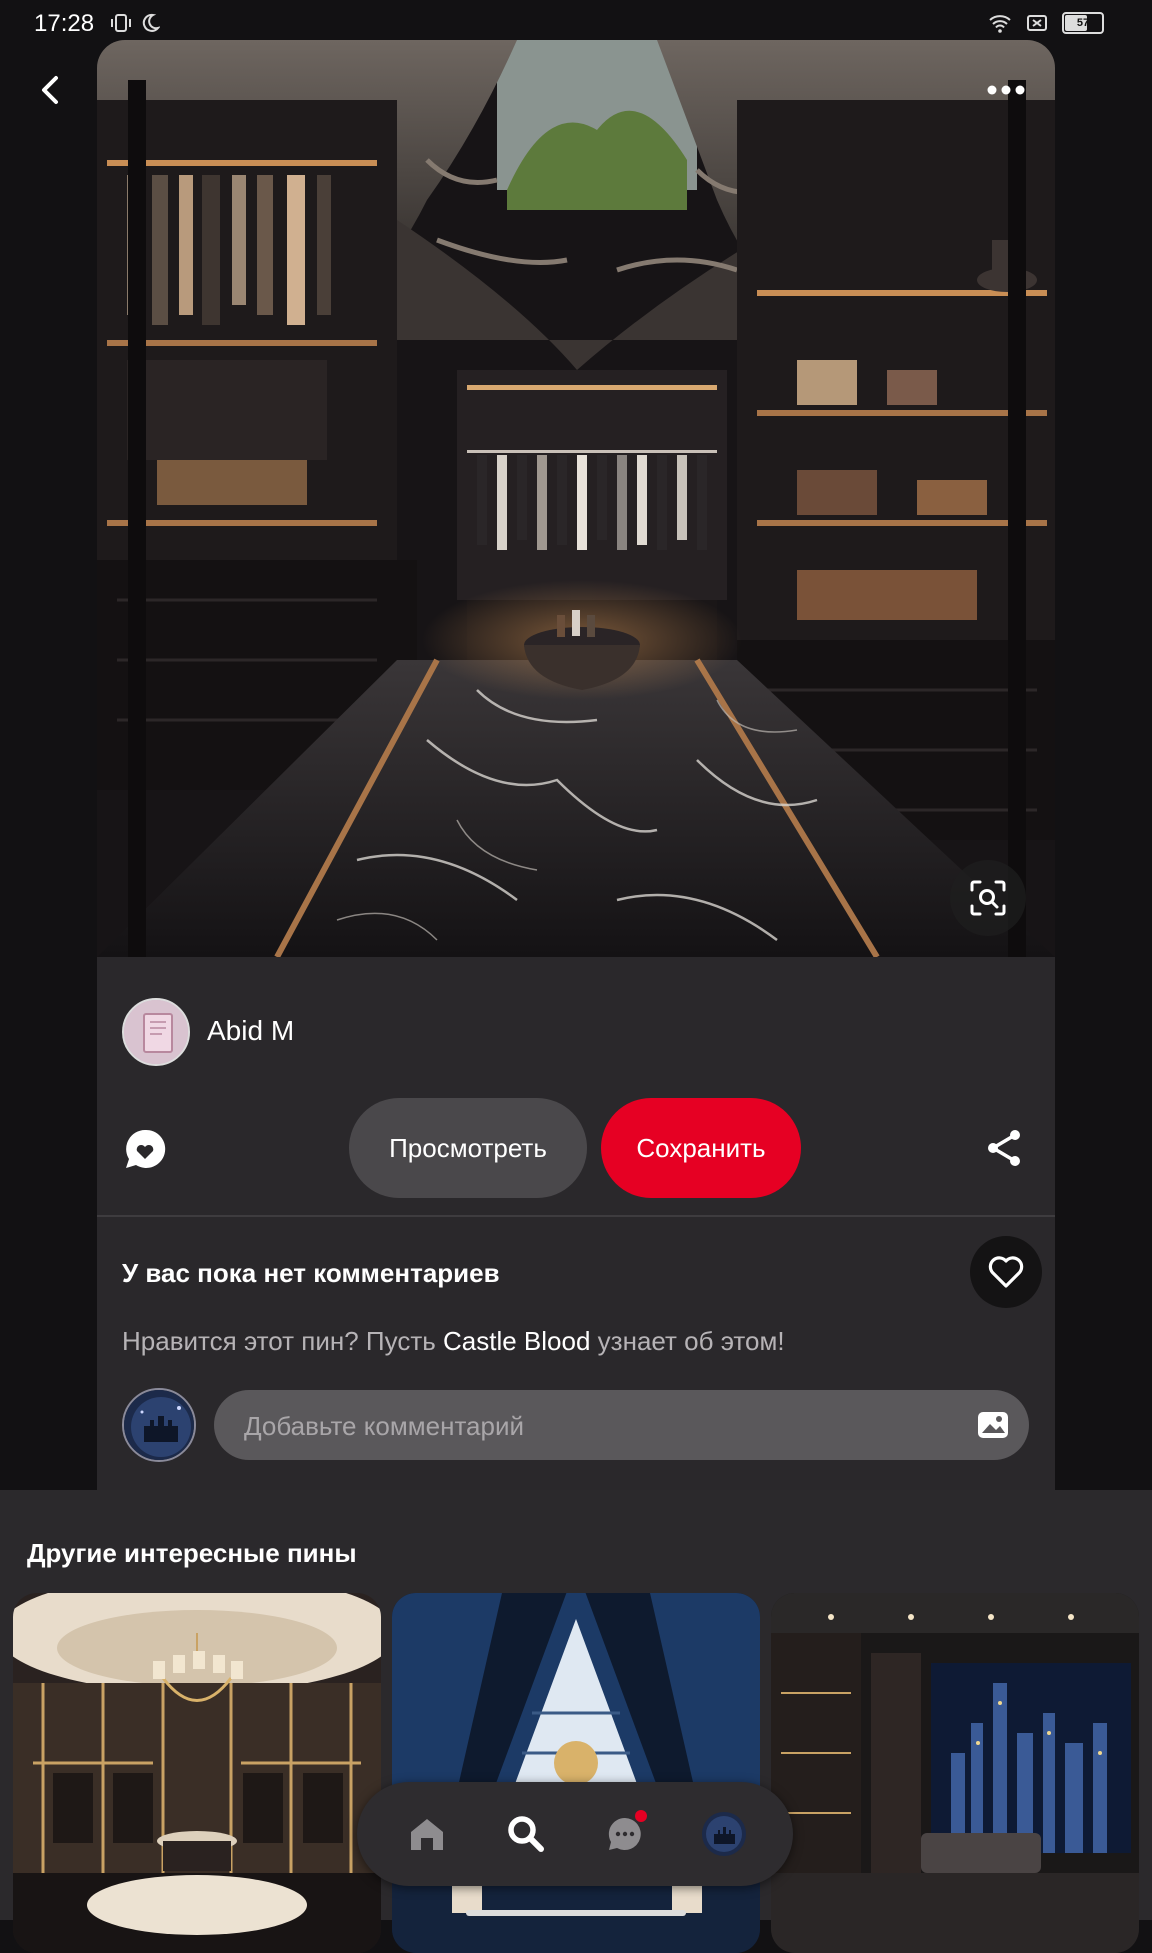 This screenshot has height=1953, width=1152. What do you see at coordinates (701, 1148) in the screenshot?
I see `save-button: Сохранить` at bounding box center [701, 1148].